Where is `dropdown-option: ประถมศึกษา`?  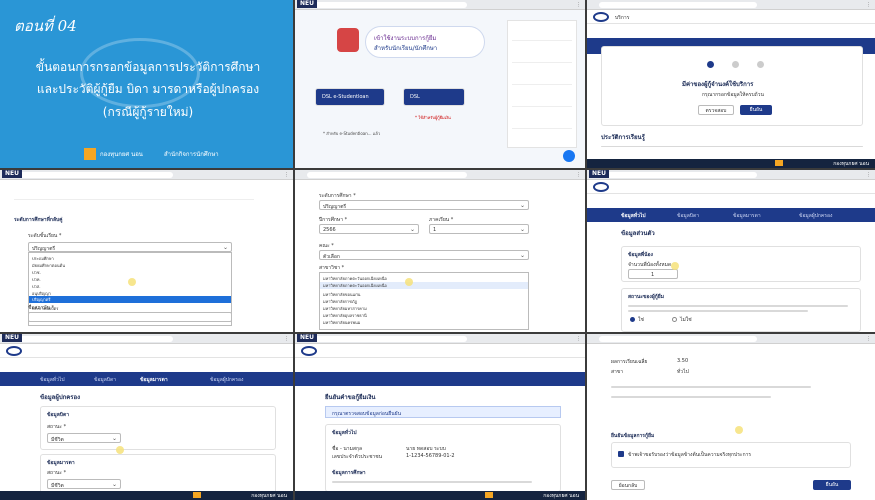 dropdown-option: ประถมศึกษา is located at coordinates (43, 258).